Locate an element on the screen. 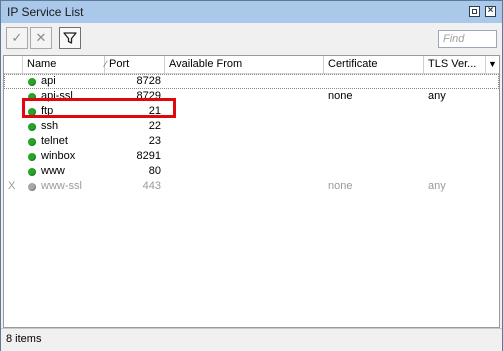 Image resolution: width=503 pixels, height=351 pixels. name-cell: winbox is located at coordinates (58, 156).